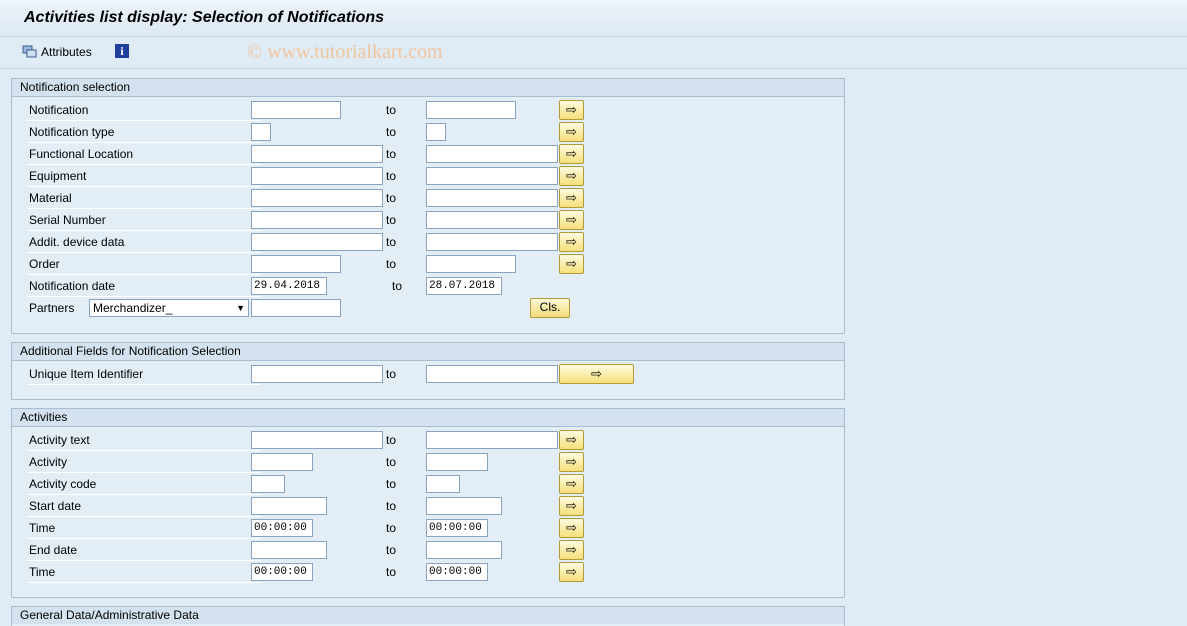 The width and height of the screenshot is (1187, 626). What do you see at coordinates (296, 308) in the screenshot?
I see `partner-input` at bounding box center [296, 308].